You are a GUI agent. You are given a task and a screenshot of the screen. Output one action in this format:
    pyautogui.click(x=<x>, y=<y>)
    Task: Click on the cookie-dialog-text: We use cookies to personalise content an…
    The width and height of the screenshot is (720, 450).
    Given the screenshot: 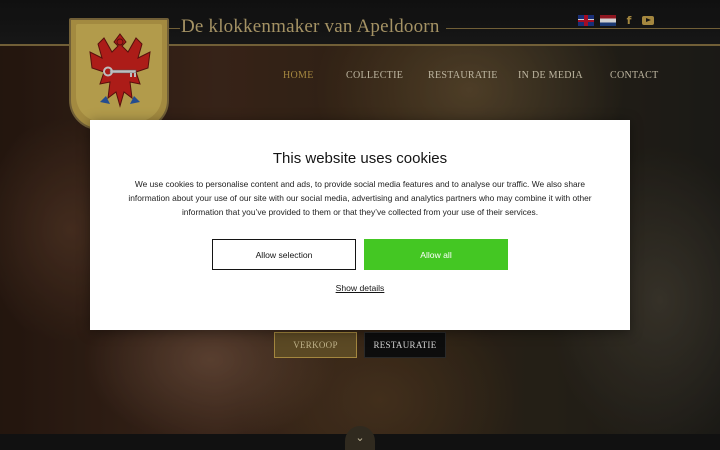 What is the action you would take?
    pyautogui.click(x=360, y=198)
    